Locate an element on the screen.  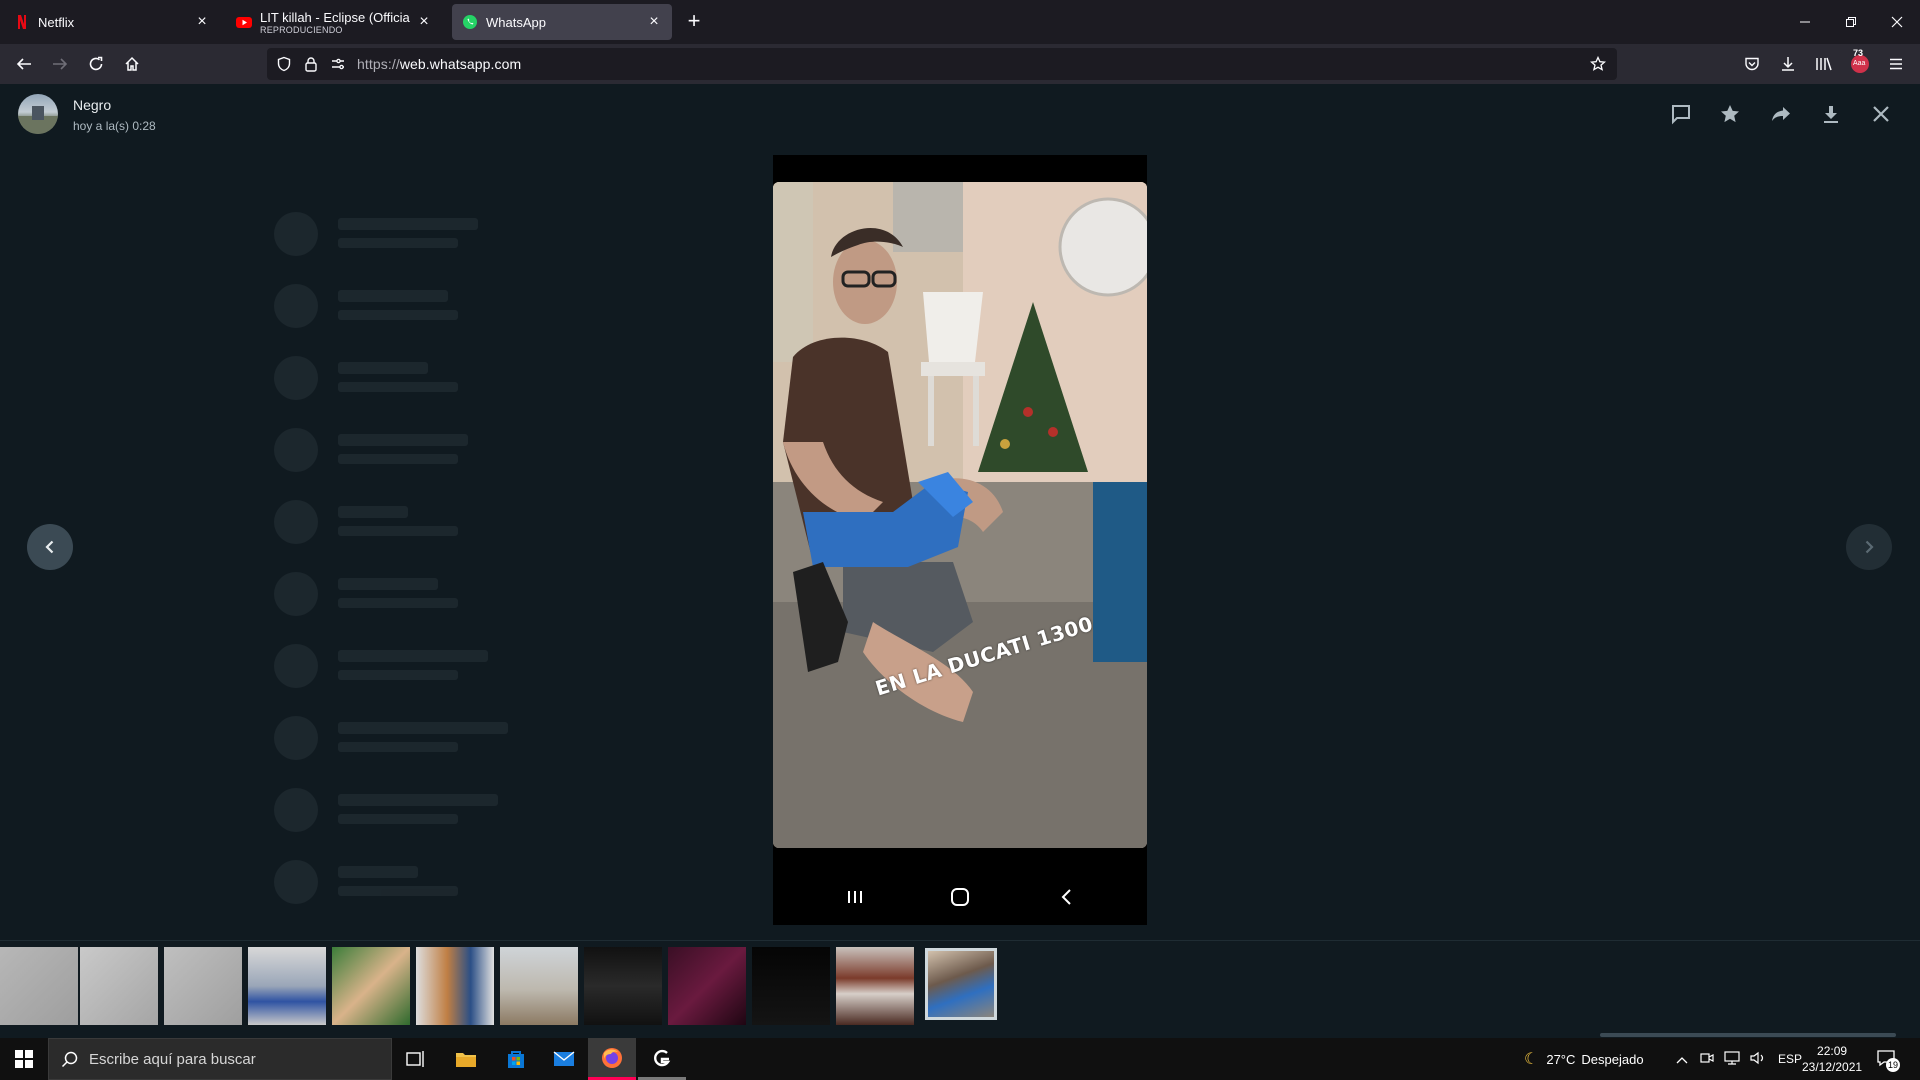
close-window-button is located at coordinates (1897, 22).